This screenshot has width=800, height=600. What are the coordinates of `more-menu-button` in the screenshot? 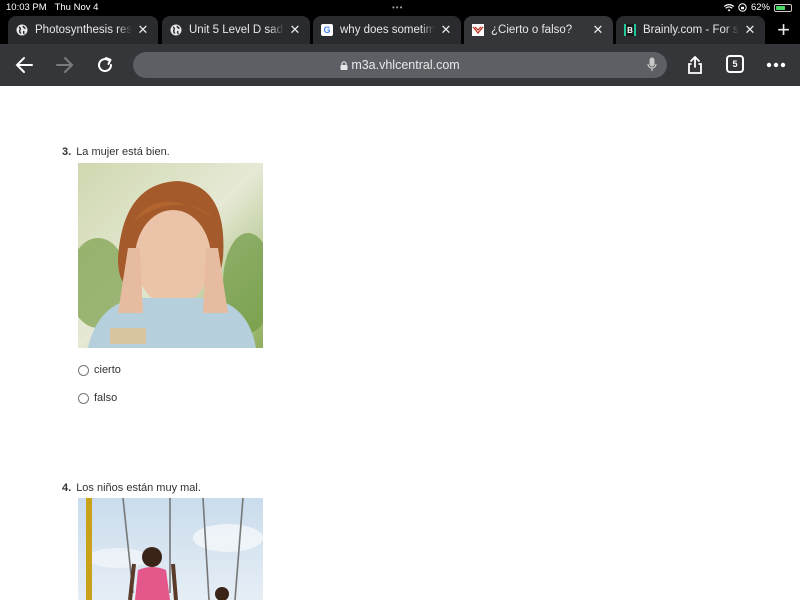 It's located at (776, 65).